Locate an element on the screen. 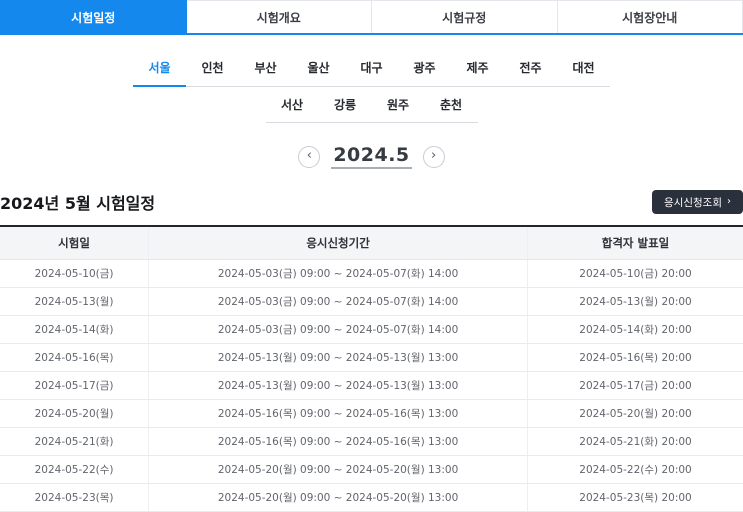 The width and height of the screenshot is (743, 512). exam-date-cell: 2024-05-20(월) is located at coordinates (74, 414).